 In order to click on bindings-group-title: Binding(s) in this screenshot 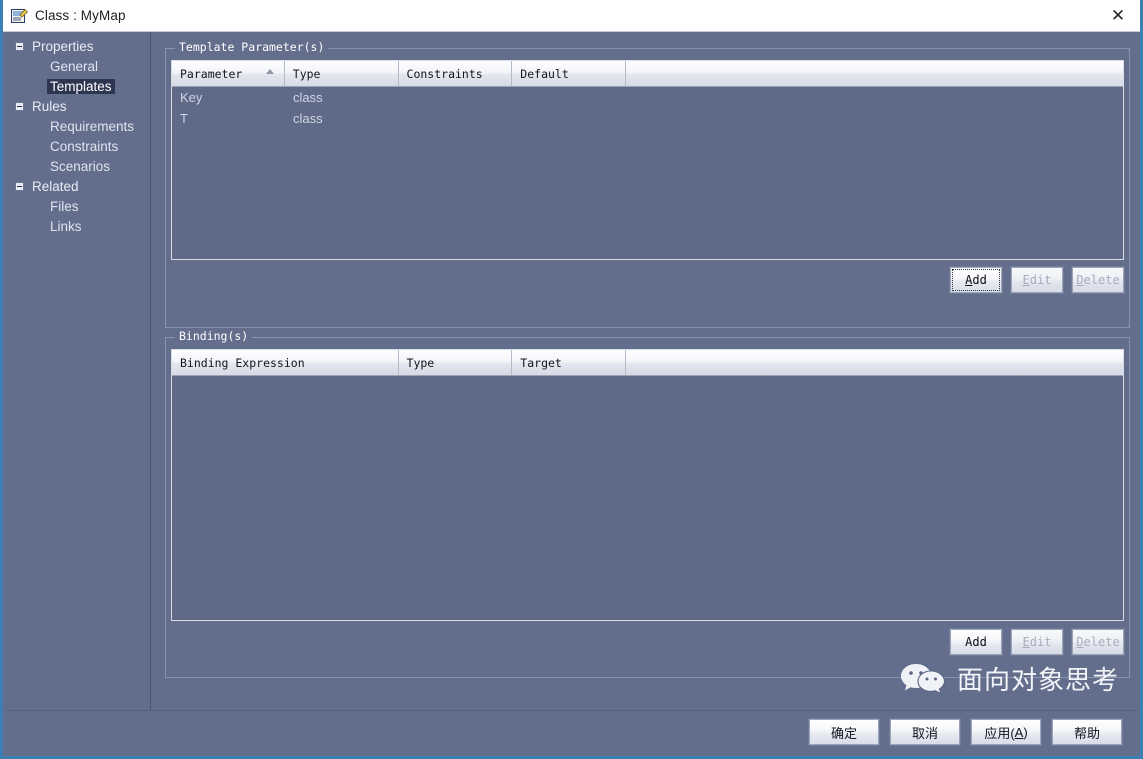, I will do `click(214, 336)`.